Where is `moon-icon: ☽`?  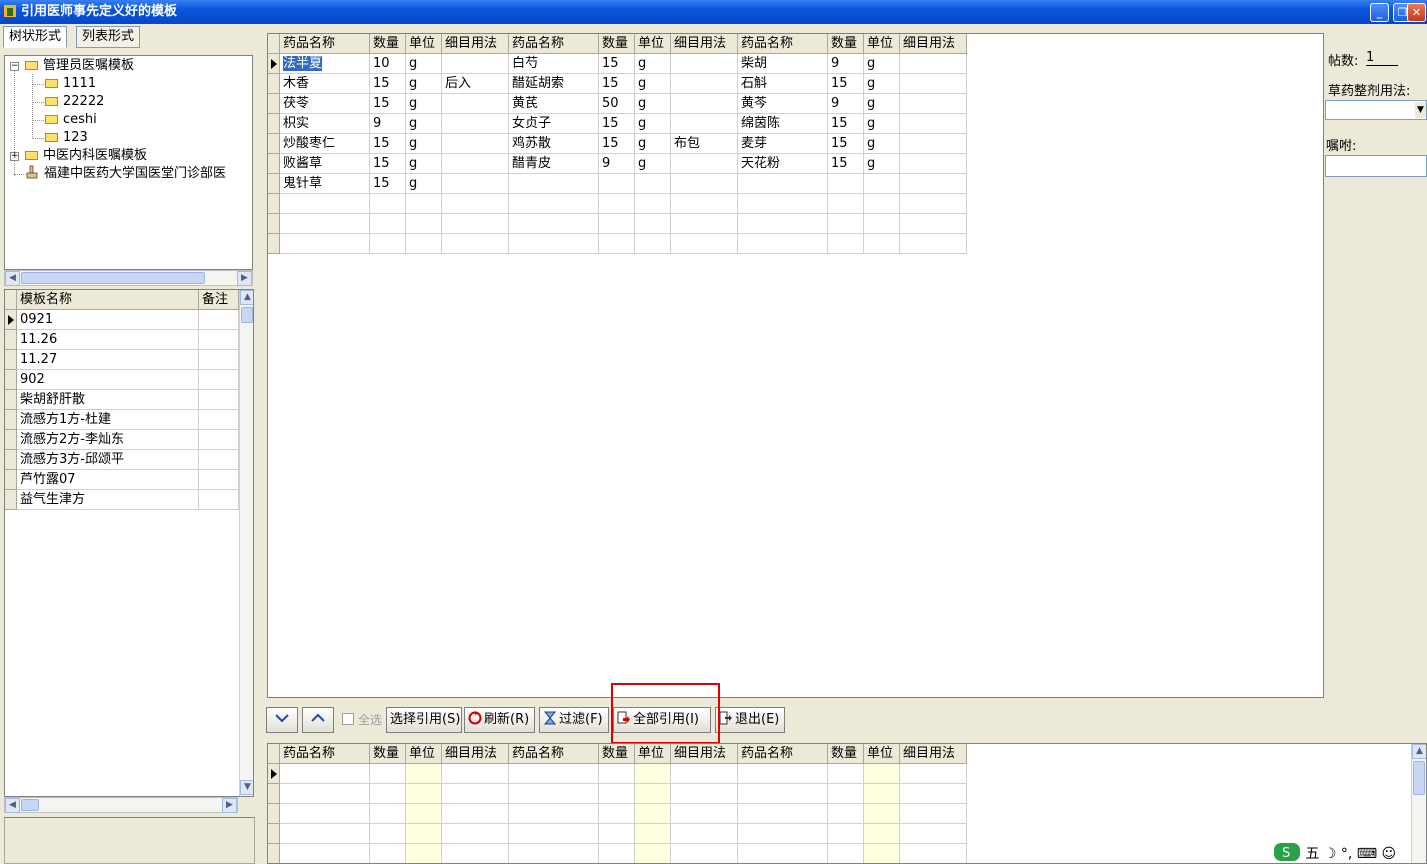
moon-icon: ☽ is located at coordinates (1330, 854).